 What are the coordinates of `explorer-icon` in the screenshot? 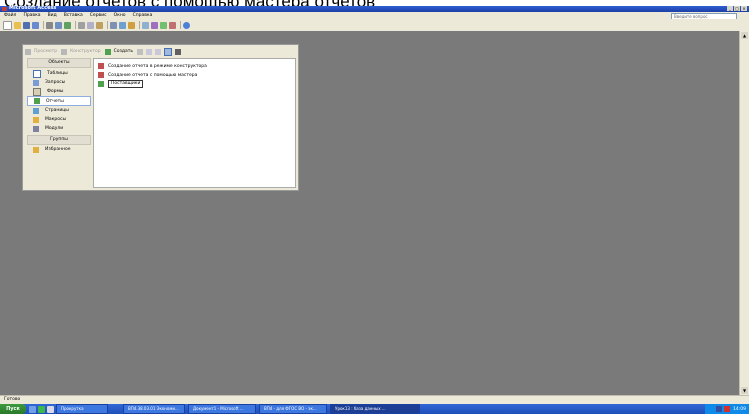 It's located at (50, 409).